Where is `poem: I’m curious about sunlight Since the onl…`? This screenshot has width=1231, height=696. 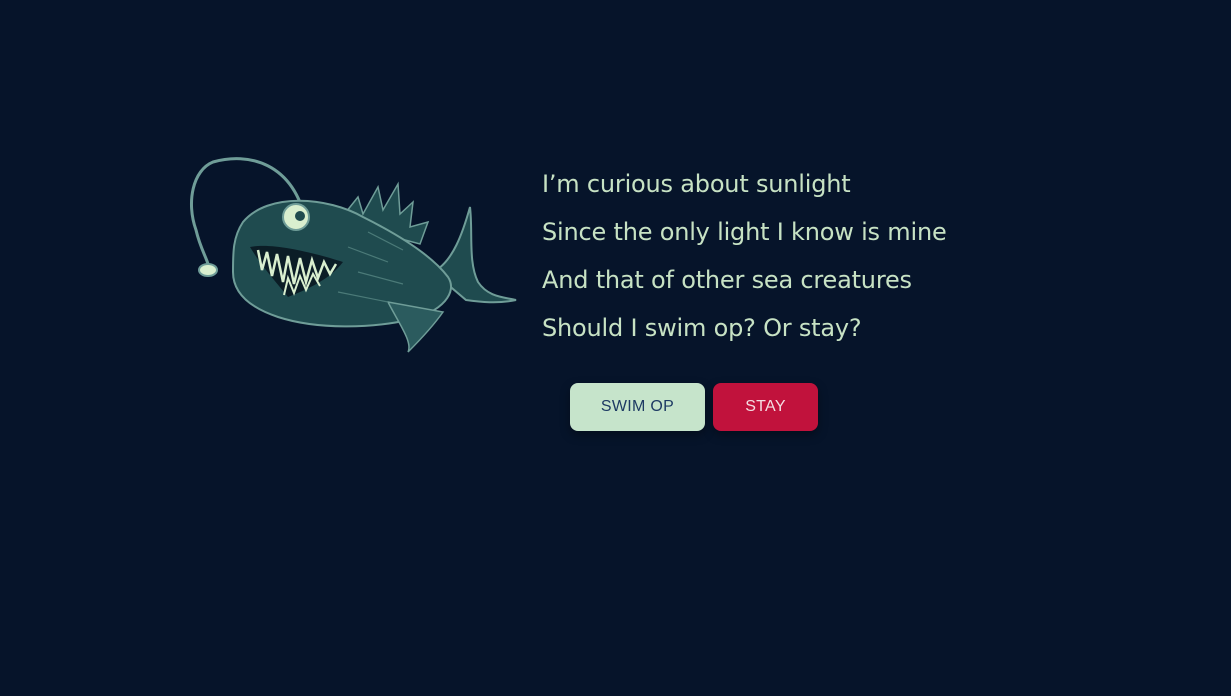 poem: I’m curious about sunlight Since the onl… is located at coordinates (744, 256).